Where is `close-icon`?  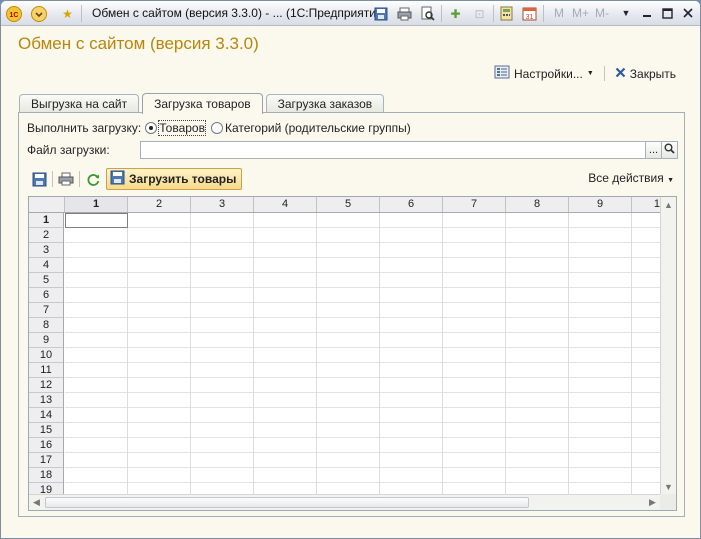 close-icon is located at coordinates (620, 74).